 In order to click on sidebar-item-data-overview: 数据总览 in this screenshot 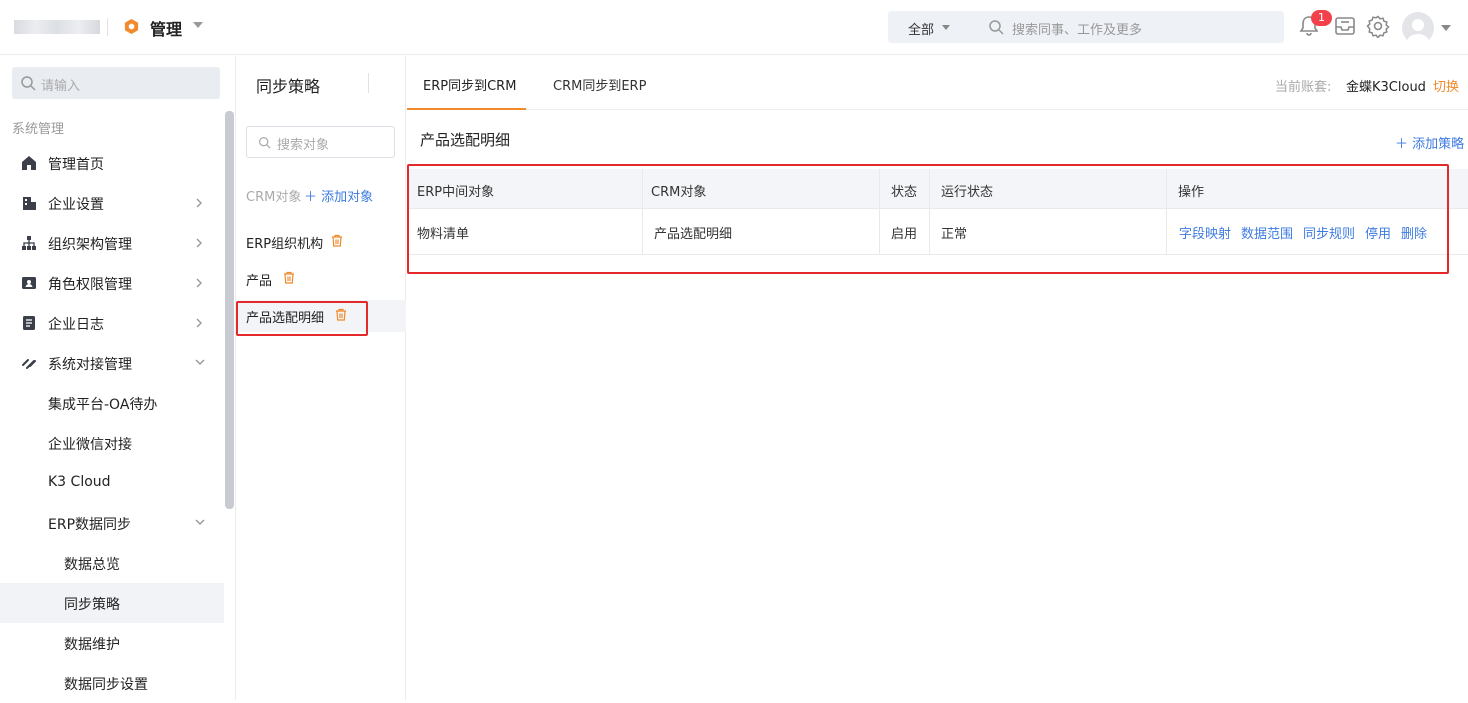, I will do `click(112, 563)`.